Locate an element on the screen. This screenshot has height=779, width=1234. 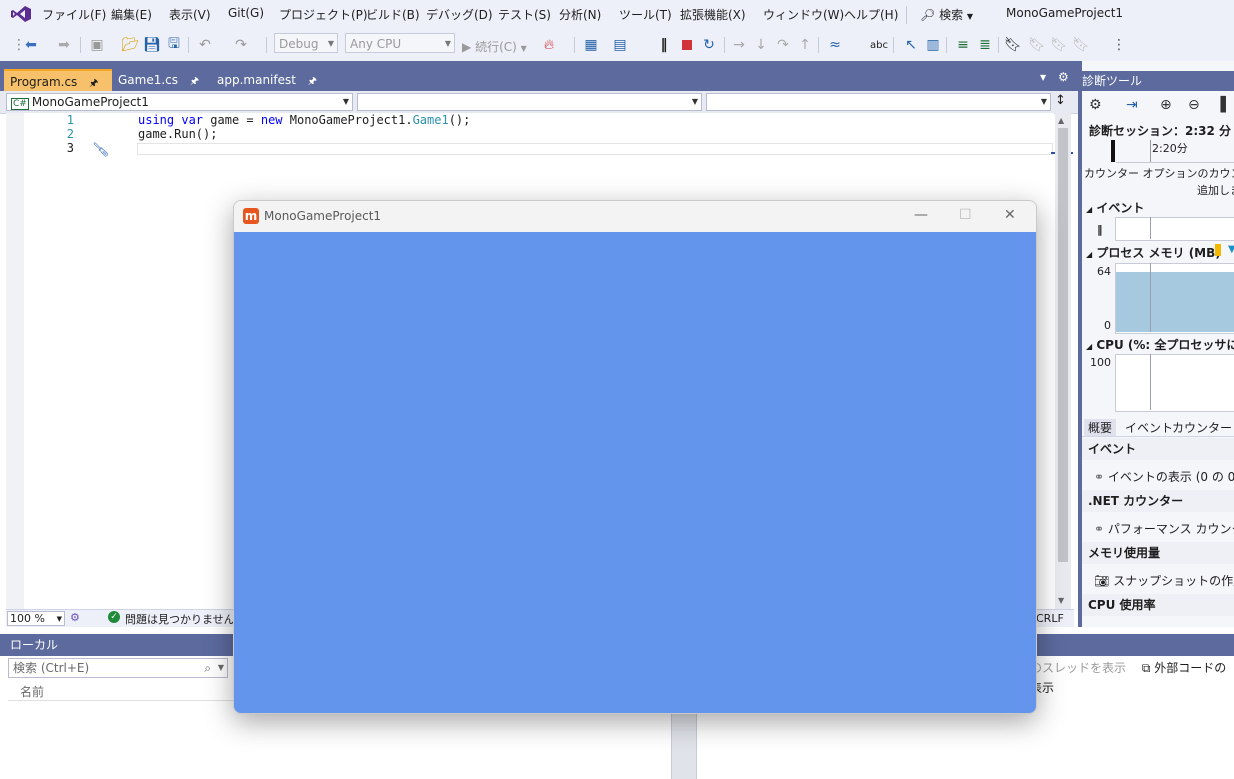
bar-chart-icon: ▐ is located at coordinates (1220, 105).